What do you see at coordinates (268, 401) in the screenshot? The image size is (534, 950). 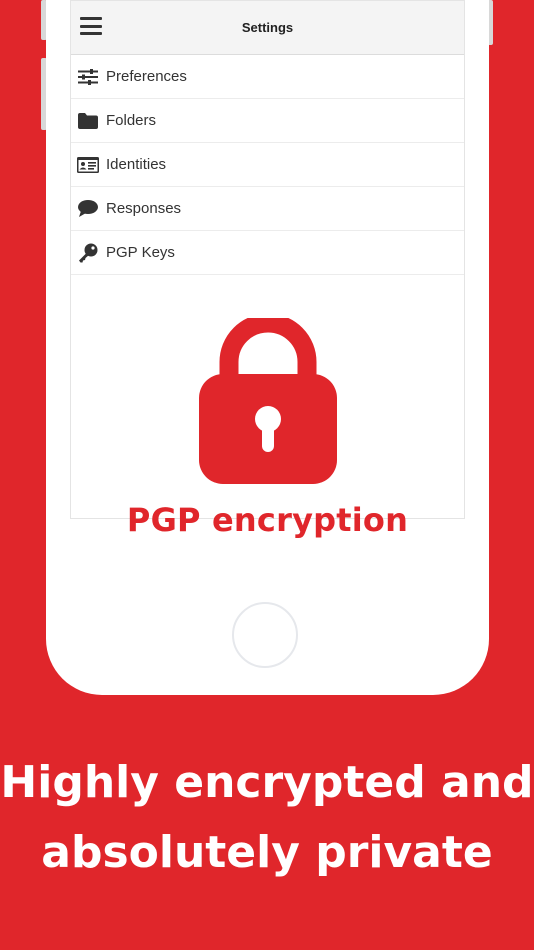 I see `padlock-icon` at bounding box center [268, 401].